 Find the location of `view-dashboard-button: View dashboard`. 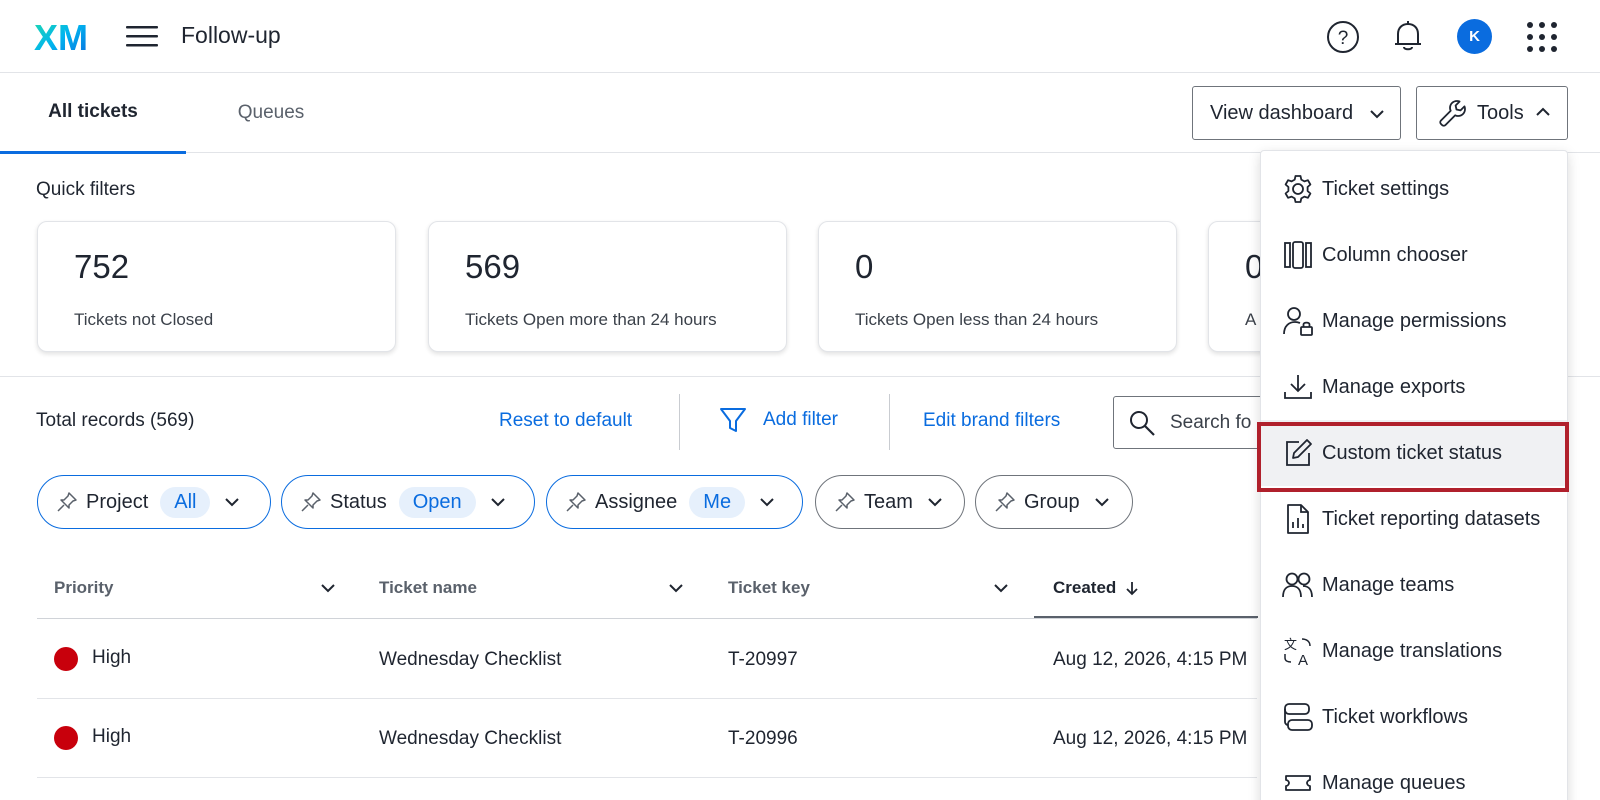

view-dashboard-button: View dashboard is located at coordinates (1296, 113).